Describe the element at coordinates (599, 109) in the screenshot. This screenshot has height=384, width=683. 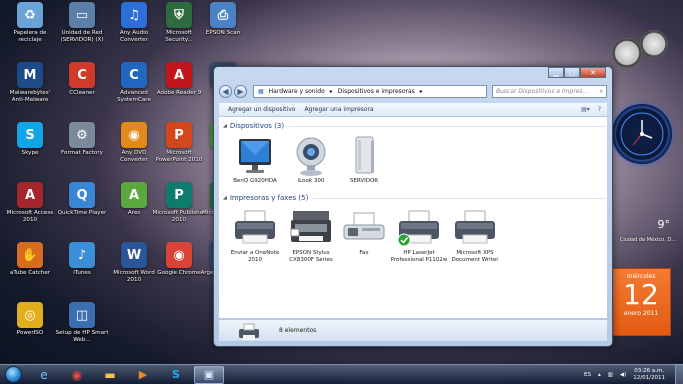
I see `help-icon: ?` at that location.